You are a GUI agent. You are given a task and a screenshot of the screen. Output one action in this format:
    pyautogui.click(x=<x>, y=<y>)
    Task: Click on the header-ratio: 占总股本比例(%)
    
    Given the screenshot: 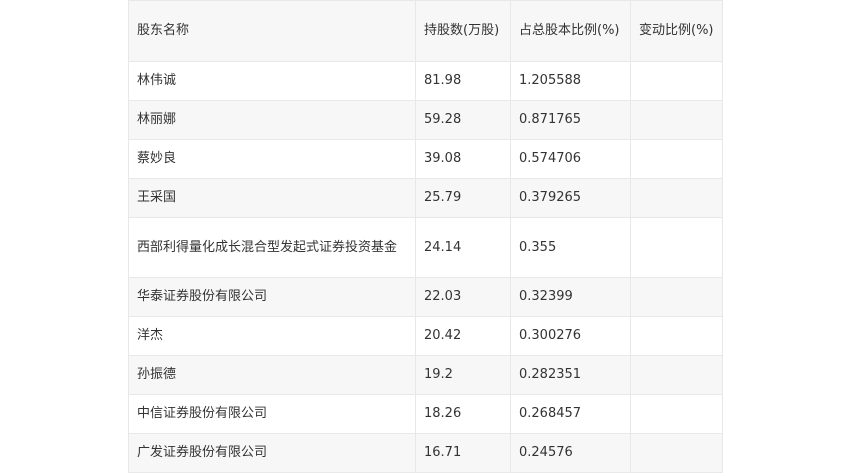 What is the action you would take?
    pyautogui.click(x=570, y=31)
    